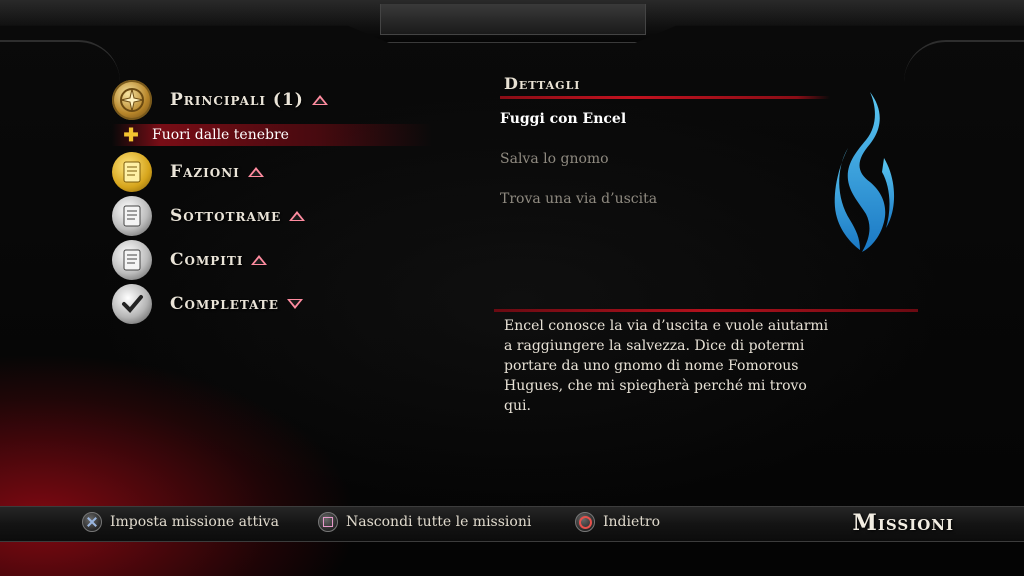 The height and width of the screenshot is (576, 1024). What do you see at coordinates (542, 83) in the screenshot?
I see `details-heading: Dettagli` at bounding box center [542, 83].